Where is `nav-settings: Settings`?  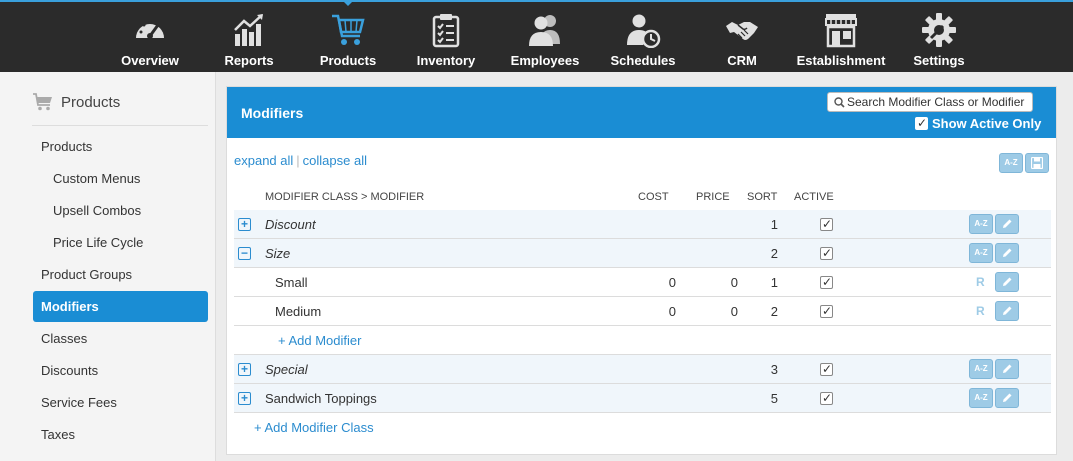 nav-settings: Settings is located at coordinates (939, 39).